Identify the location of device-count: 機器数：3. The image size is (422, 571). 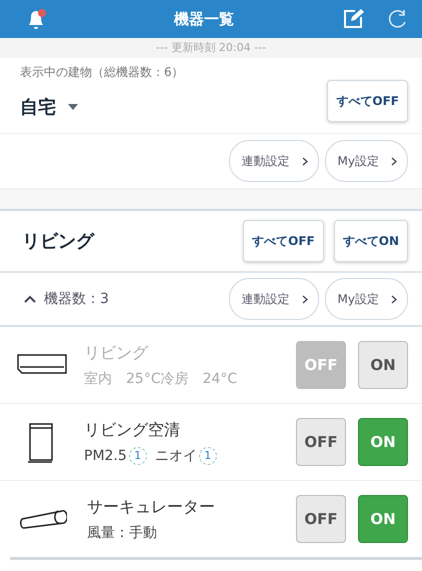
(76, 299).